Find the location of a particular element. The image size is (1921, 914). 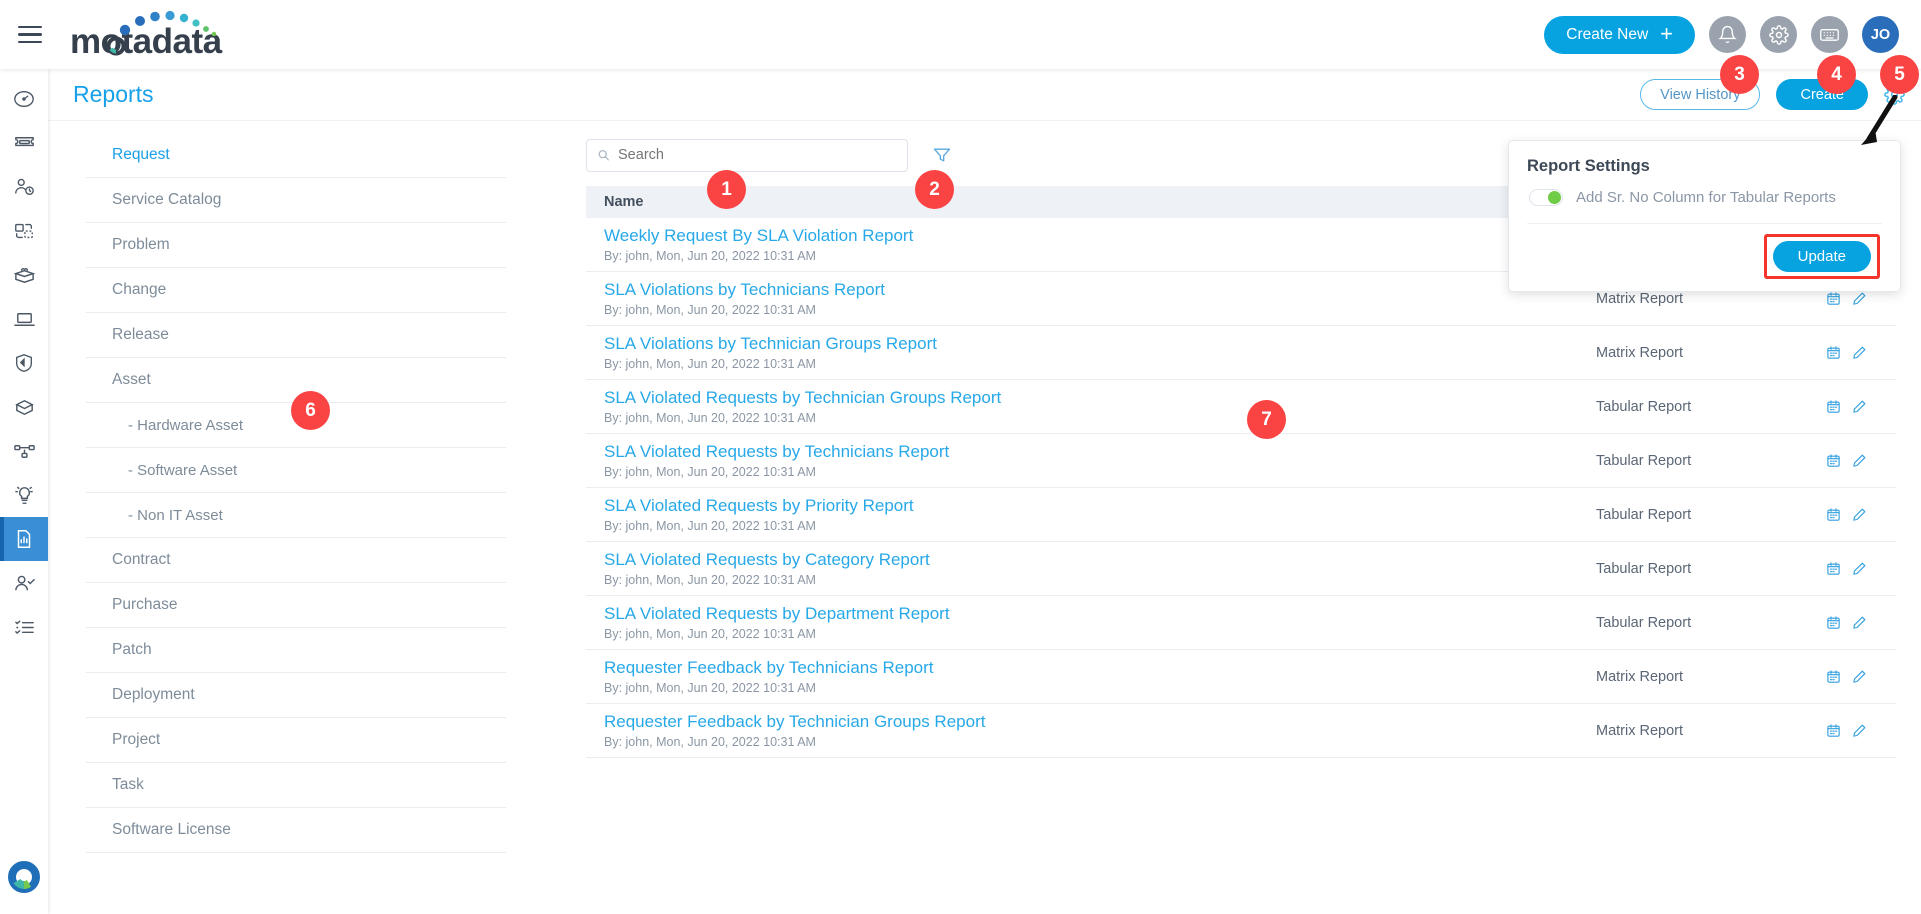

rail-item-release is located at coordinates (24, 275).